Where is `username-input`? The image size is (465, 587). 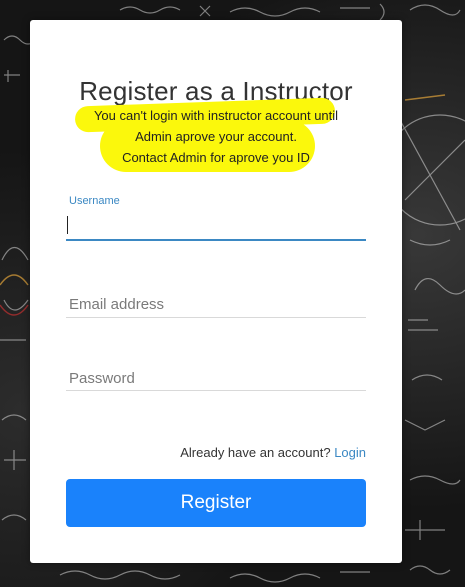 username-input is located at coordinates (216, 225).